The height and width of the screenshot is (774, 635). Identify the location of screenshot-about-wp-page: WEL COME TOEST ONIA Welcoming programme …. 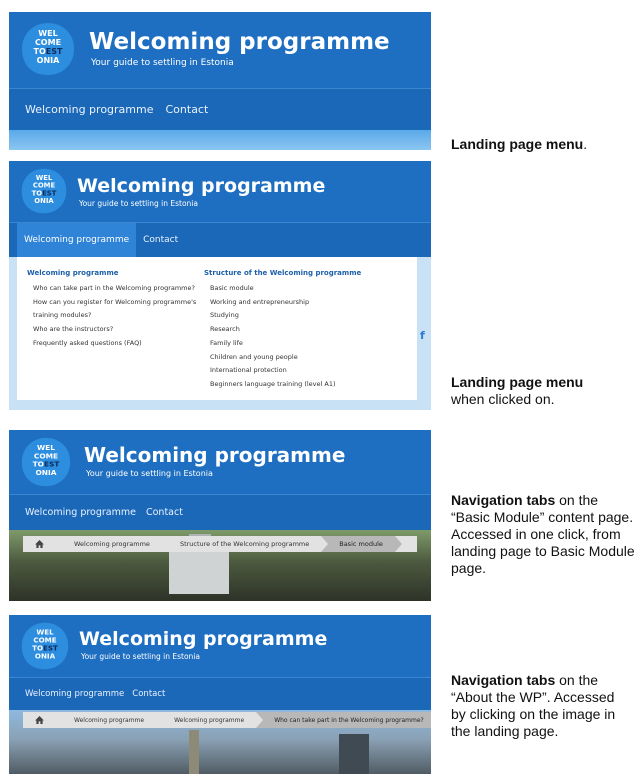
(220, 694).